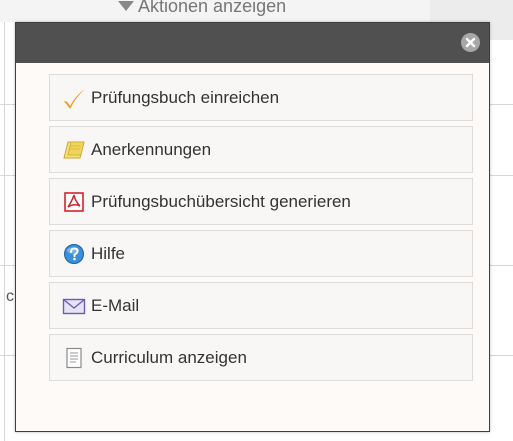  Describe the element at coordinates (74, 306) in the screenshot. I see `envelope-icon` at that location.